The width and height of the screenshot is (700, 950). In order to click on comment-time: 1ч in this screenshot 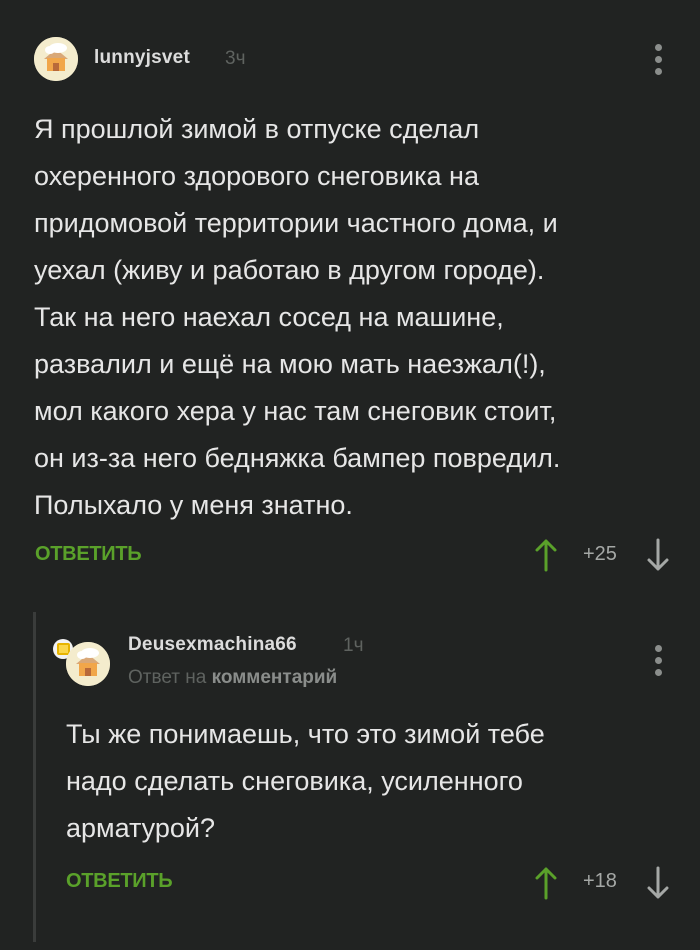, I will do `click(353, 645)`.